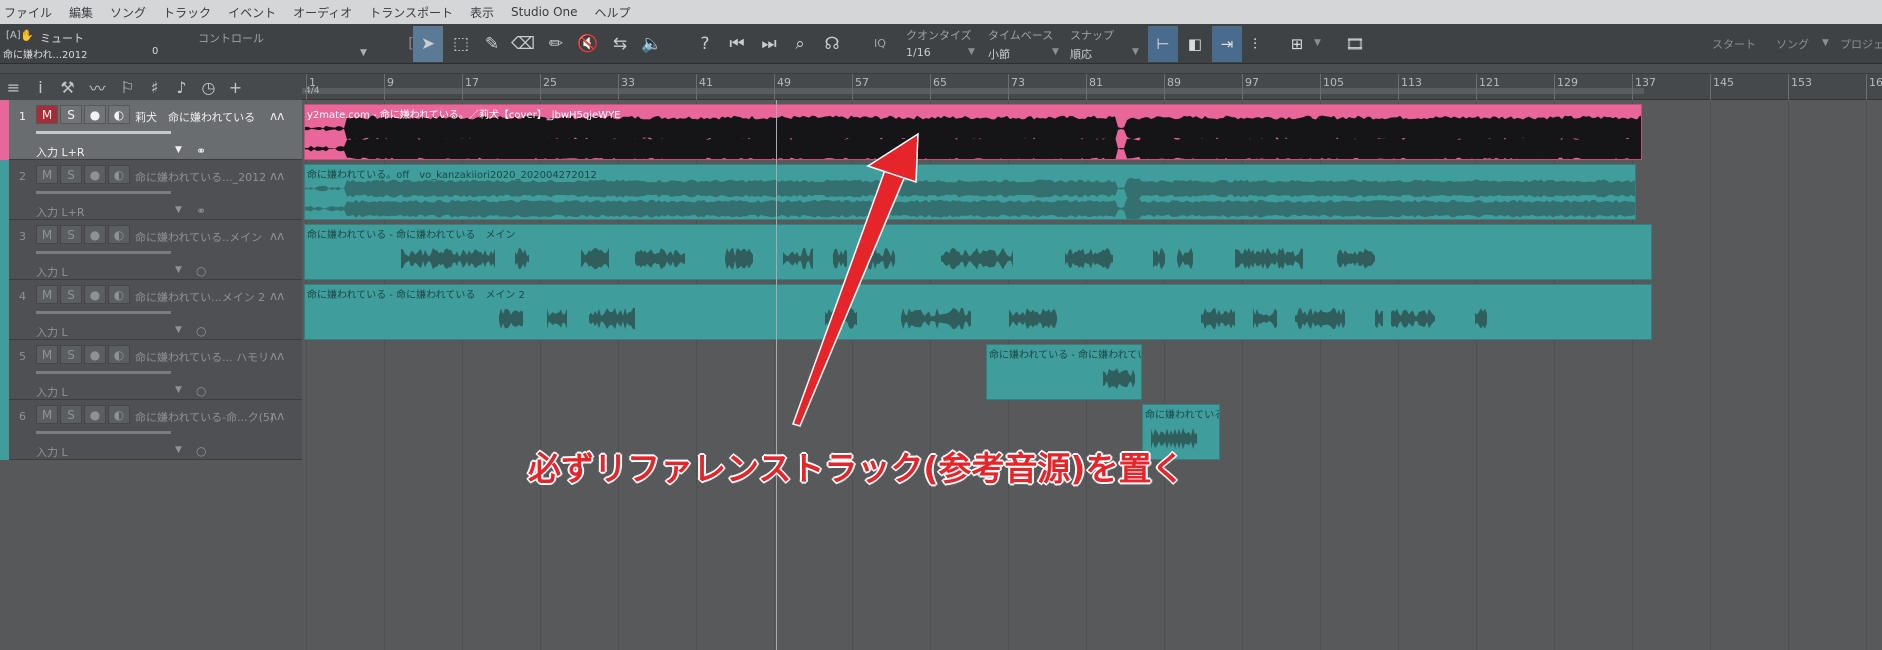 This screenshot has width=1882, height=650. Describe the element at coordinates (855, 279) in the screenshot. I see `annotation-arrow` at that location.